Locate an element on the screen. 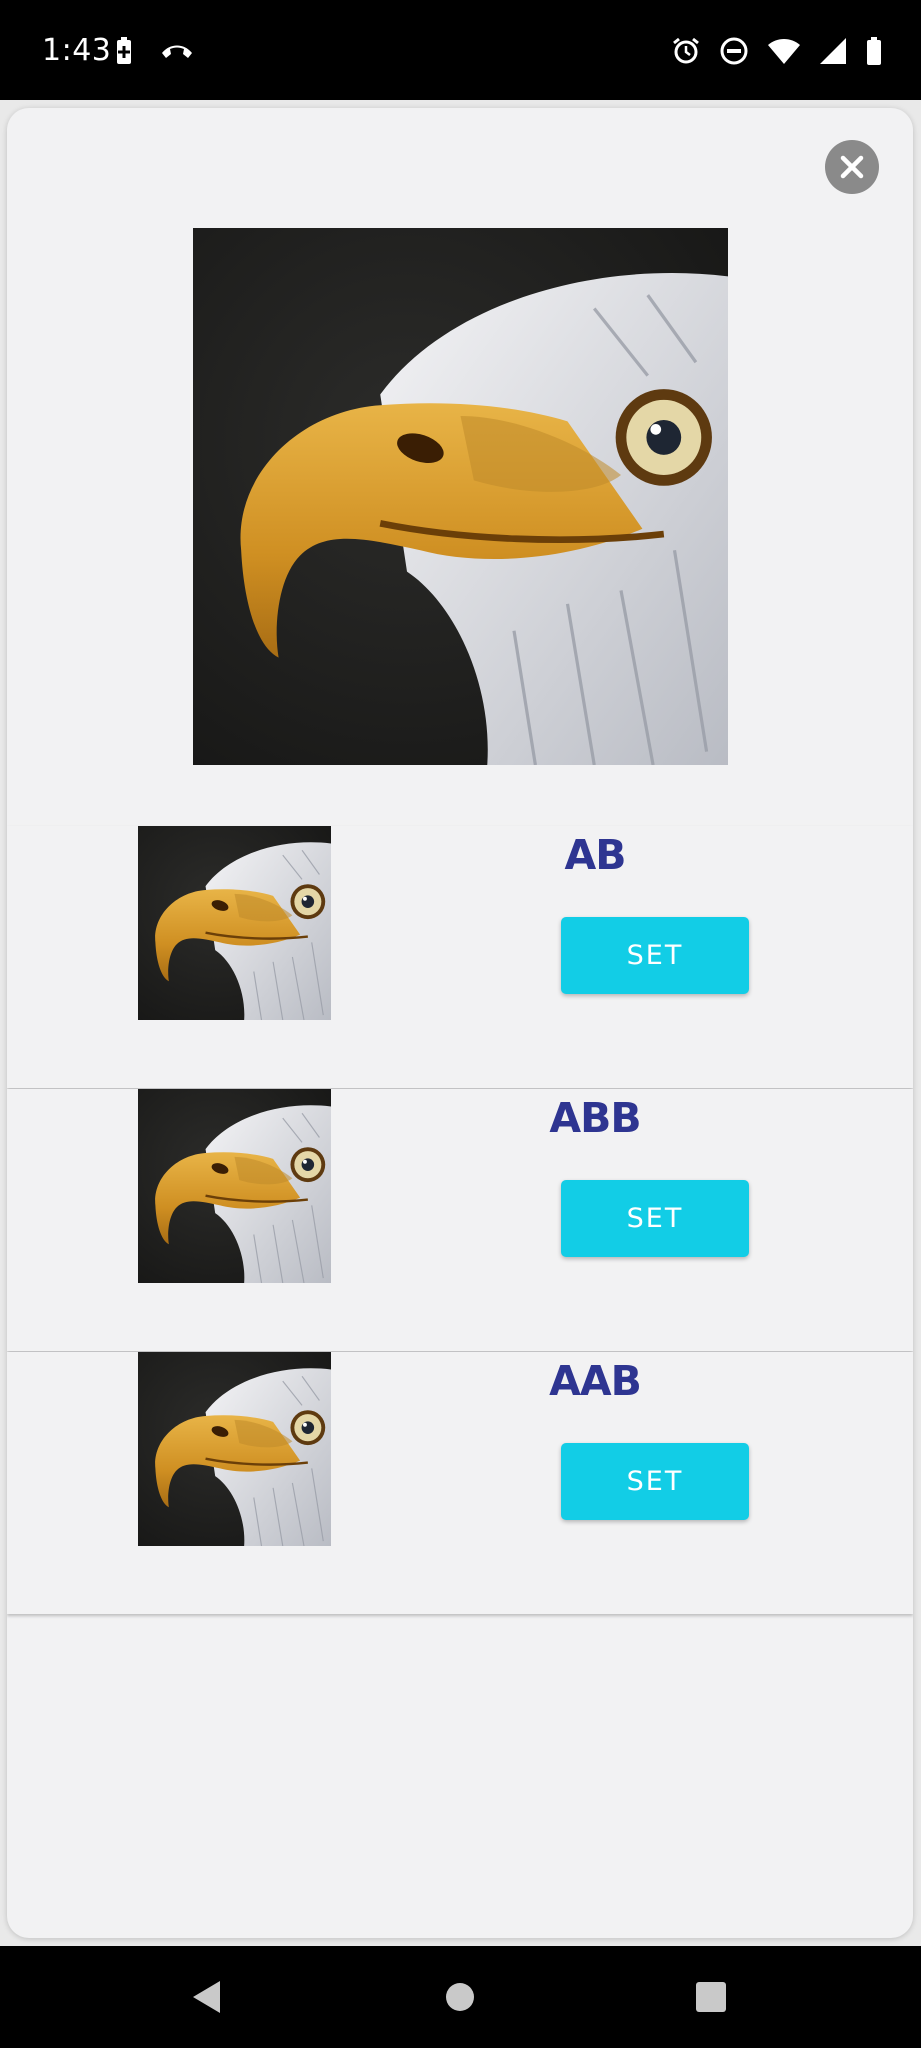 The width and height of the screenshot is (921, 2048). home-icon is located at coordinates (460, 1999).